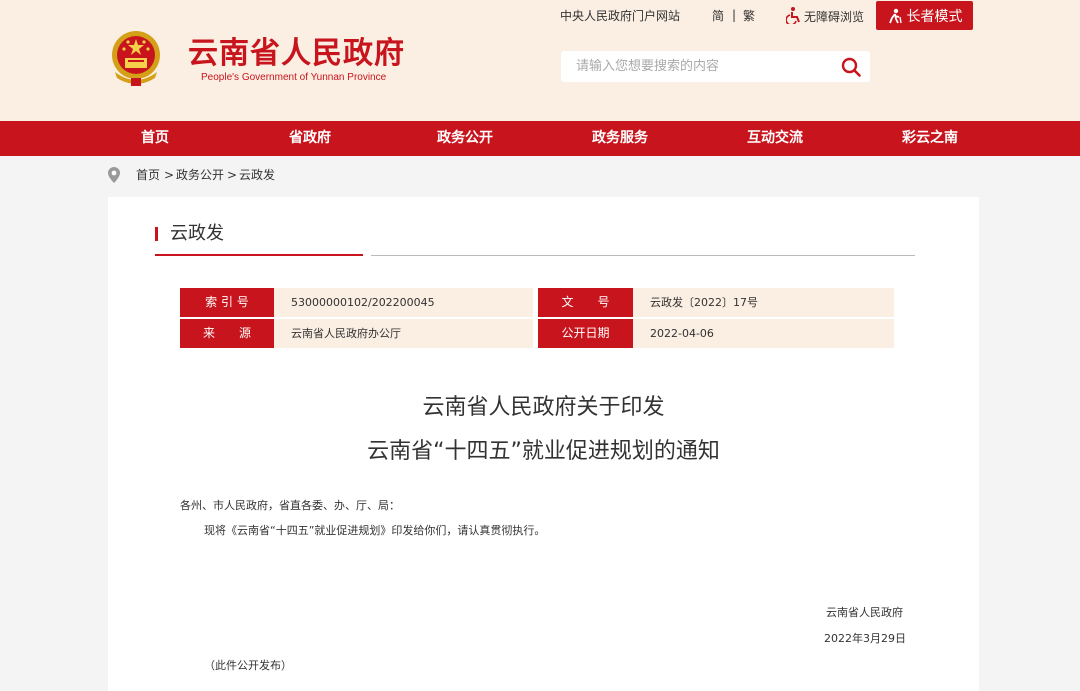  What do you see at coordinates (296, 54) in the screenshot?
I see `site-title: 云南省人民政府` at bounding box center [296, 54].